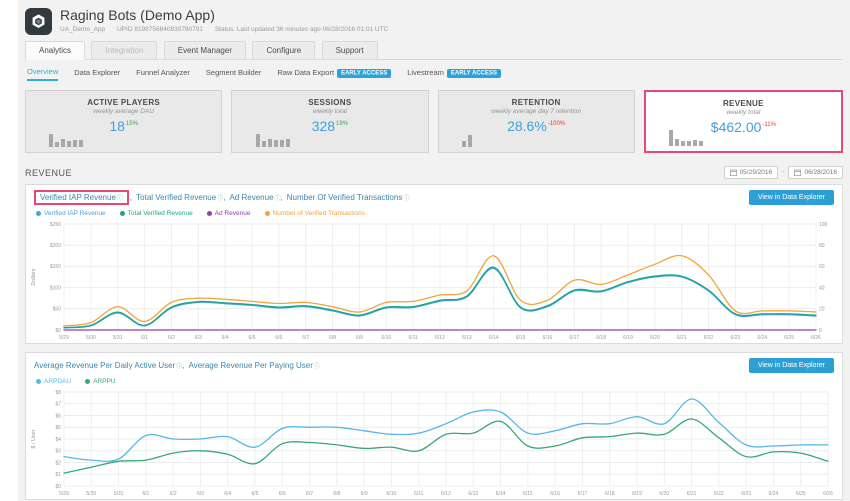  What do you see at coordinates (58, 405) in the screenshot?
I see `svg-text: $7` at bounding box center [58, 405].